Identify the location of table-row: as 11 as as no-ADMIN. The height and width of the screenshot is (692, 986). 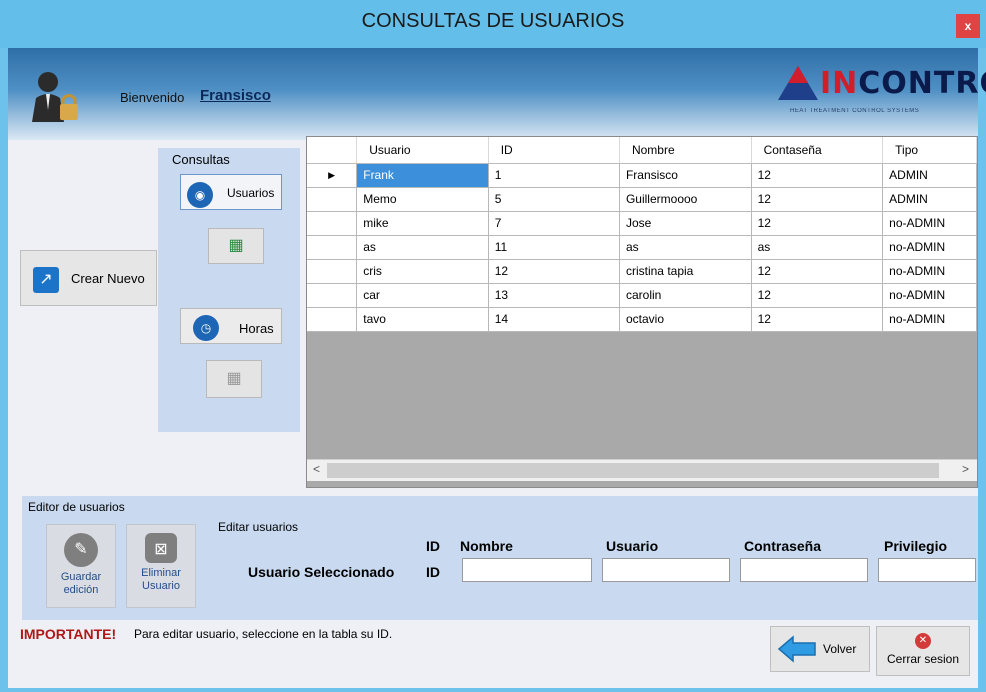
(642, 247).